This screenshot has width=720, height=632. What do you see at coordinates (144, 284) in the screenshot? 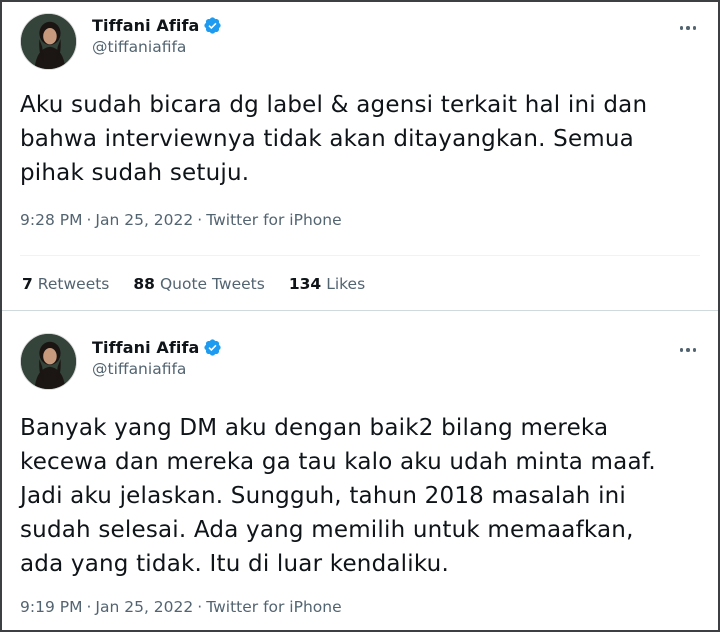
I see `quote-tweets-count: 88` at bounding box center [144, 284].